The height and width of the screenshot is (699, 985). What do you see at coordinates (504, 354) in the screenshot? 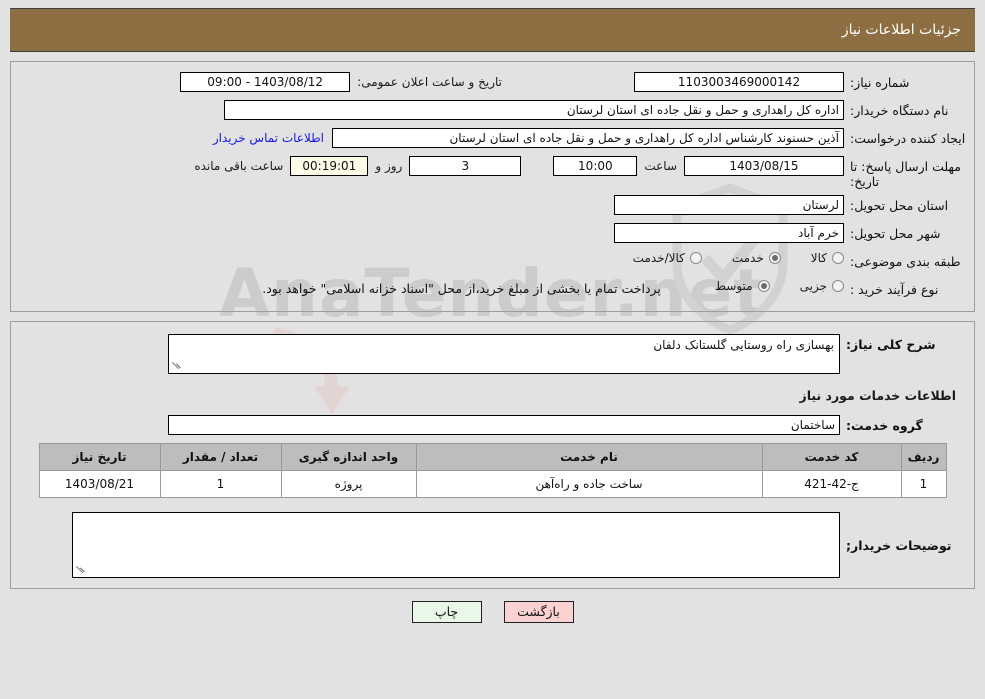
I see `summary-textarea: بهسازی راه روستایی گلستانک دلفان` at bounding box center [504, 354].